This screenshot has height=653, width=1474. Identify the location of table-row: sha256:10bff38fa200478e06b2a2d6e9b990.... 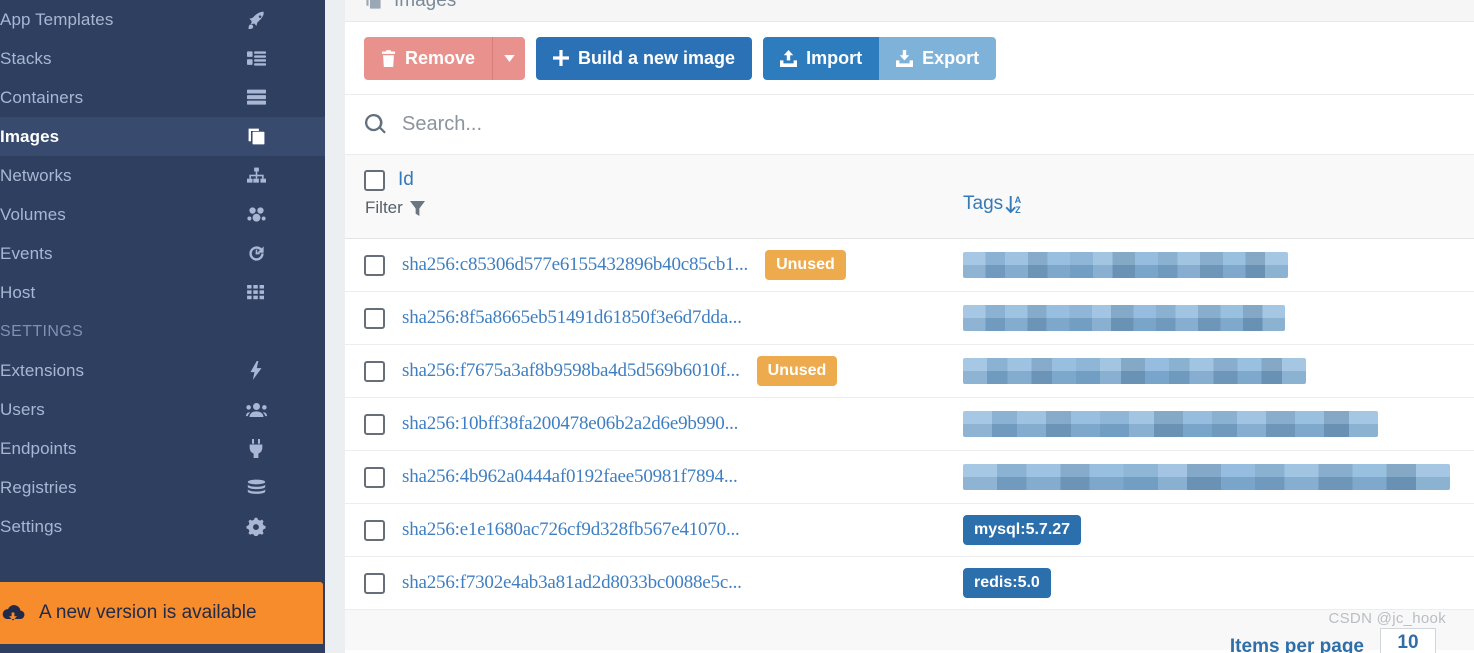
(909, 424).